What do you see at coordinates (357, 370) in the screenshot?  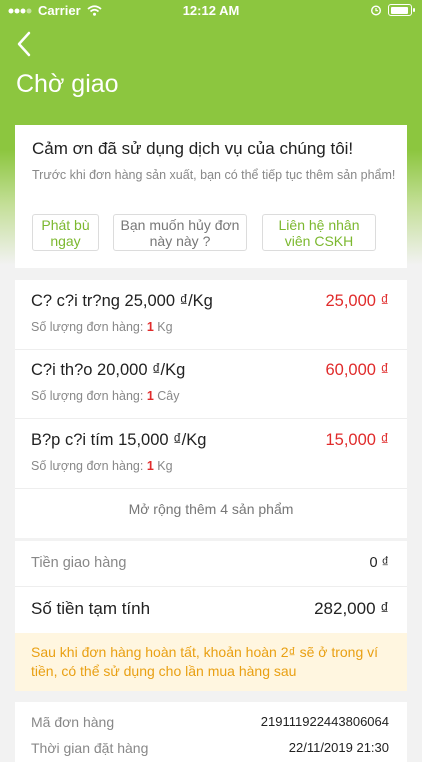 I see `product-price: 60,000 ₫` at bounding box center [357, 370].